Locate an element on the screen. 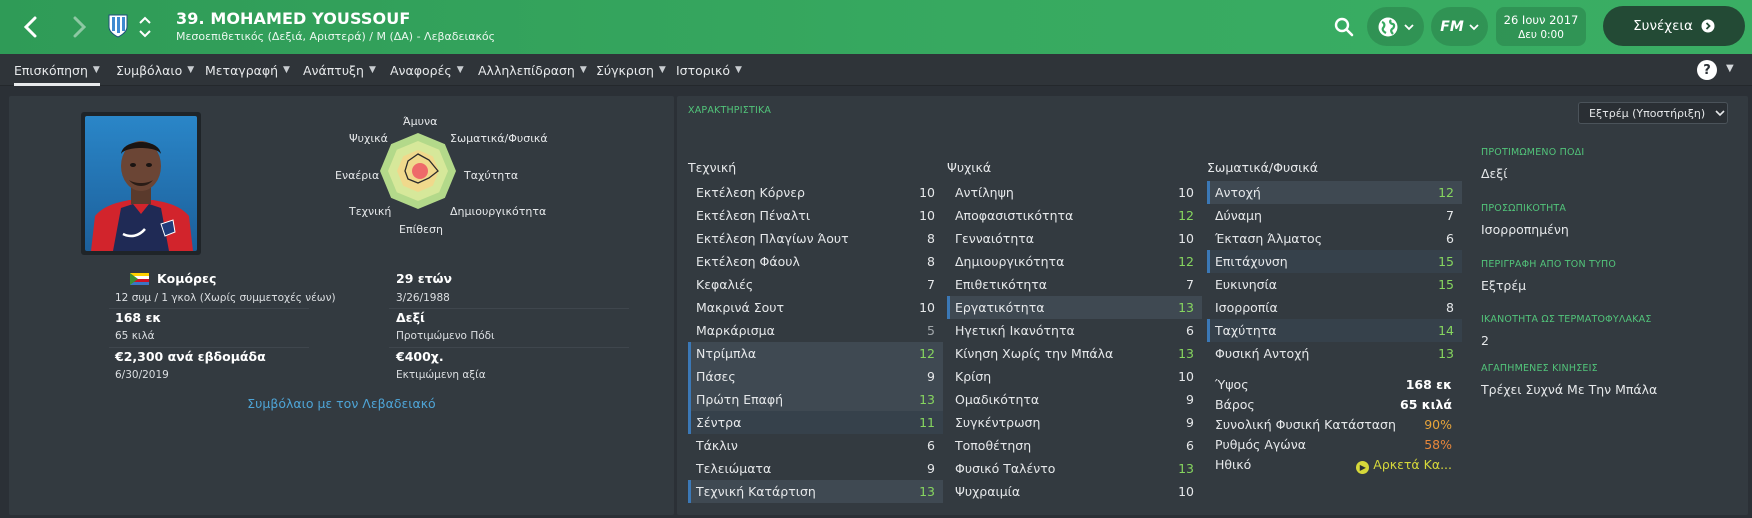 This screenshot has height=518, width=1752. contract-link: Συμβόλαιο με τον Λεβαδειακό is located at coordinates (341, 403).